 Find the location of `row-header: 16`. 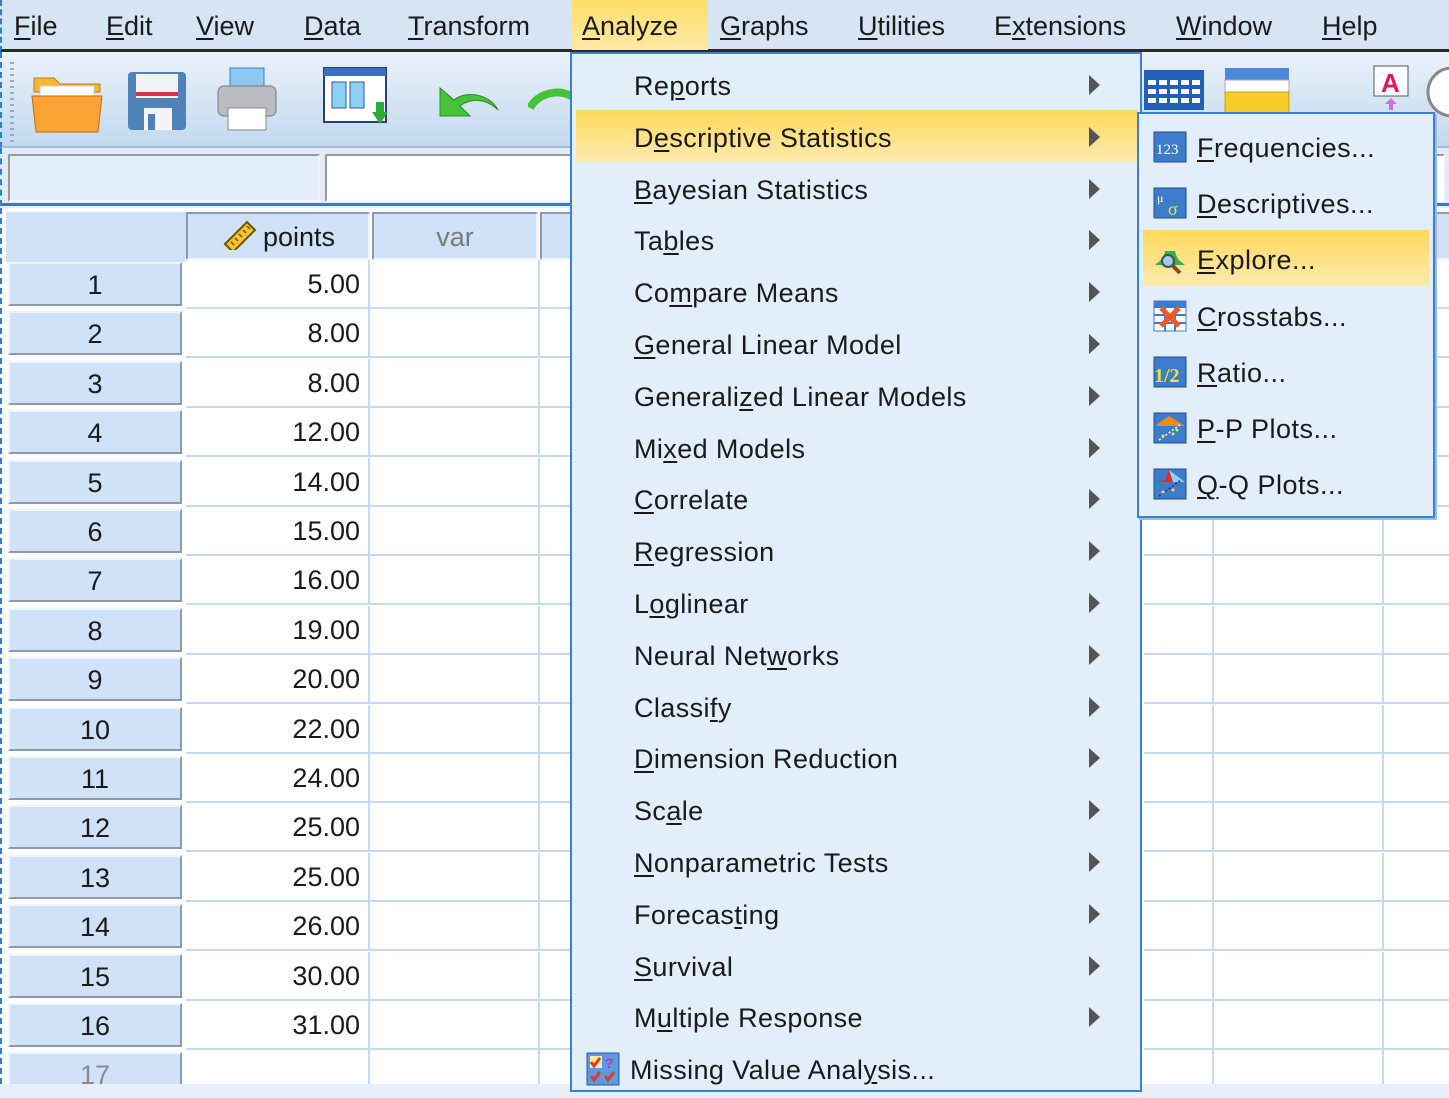

row-header: 16 is located at coordinates (95, 1025).